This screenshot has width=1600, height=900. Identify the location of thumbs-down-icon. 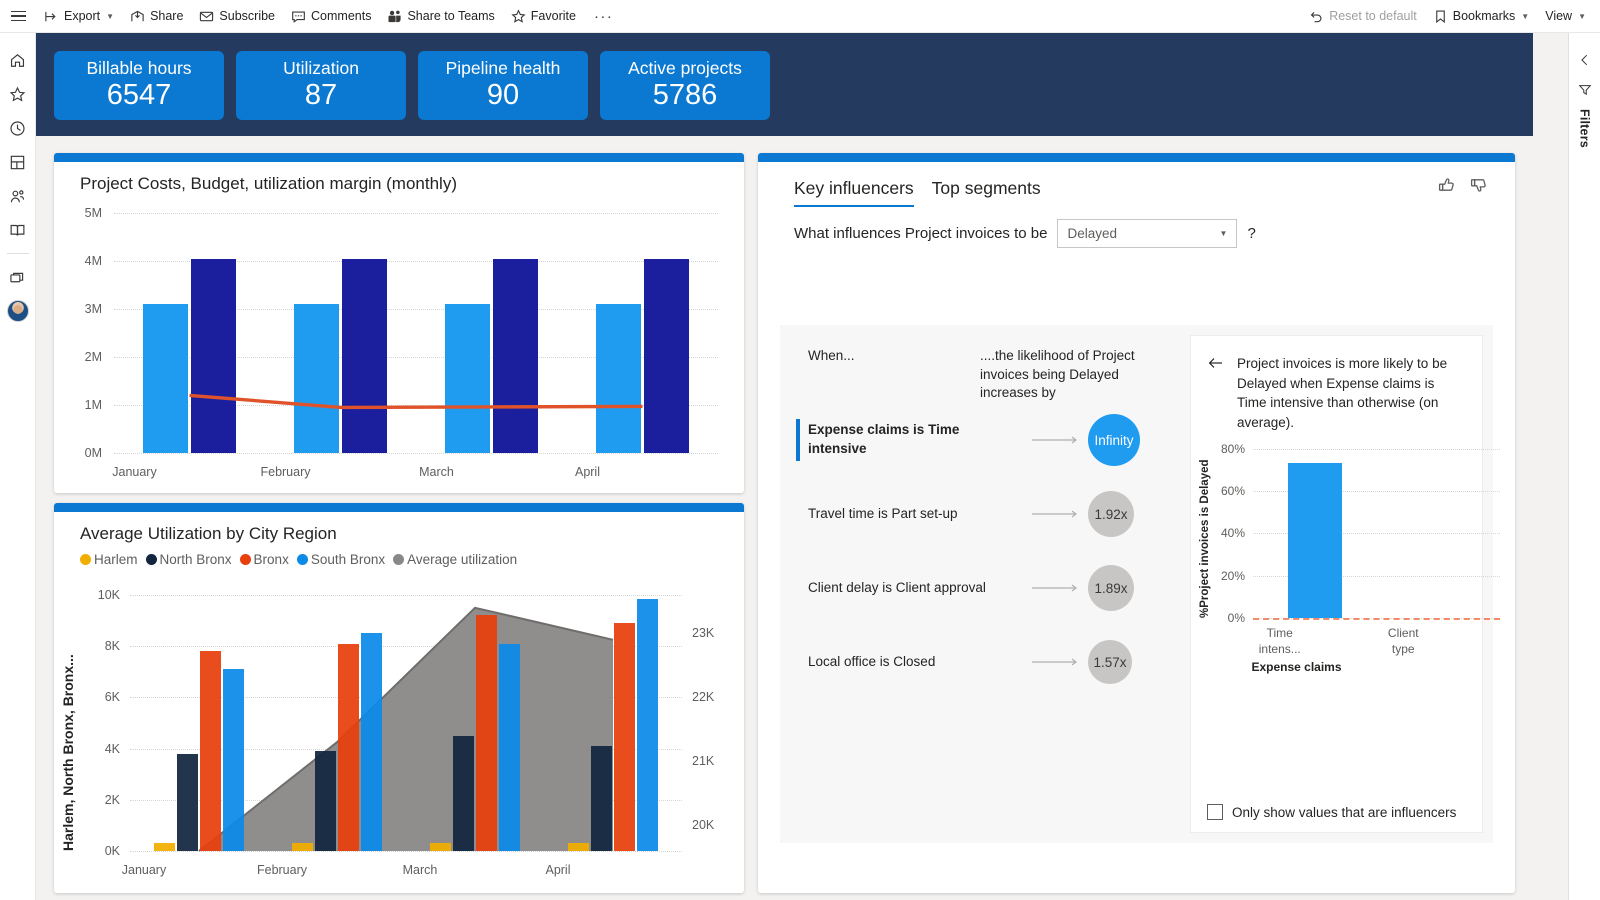
(1479, 185).